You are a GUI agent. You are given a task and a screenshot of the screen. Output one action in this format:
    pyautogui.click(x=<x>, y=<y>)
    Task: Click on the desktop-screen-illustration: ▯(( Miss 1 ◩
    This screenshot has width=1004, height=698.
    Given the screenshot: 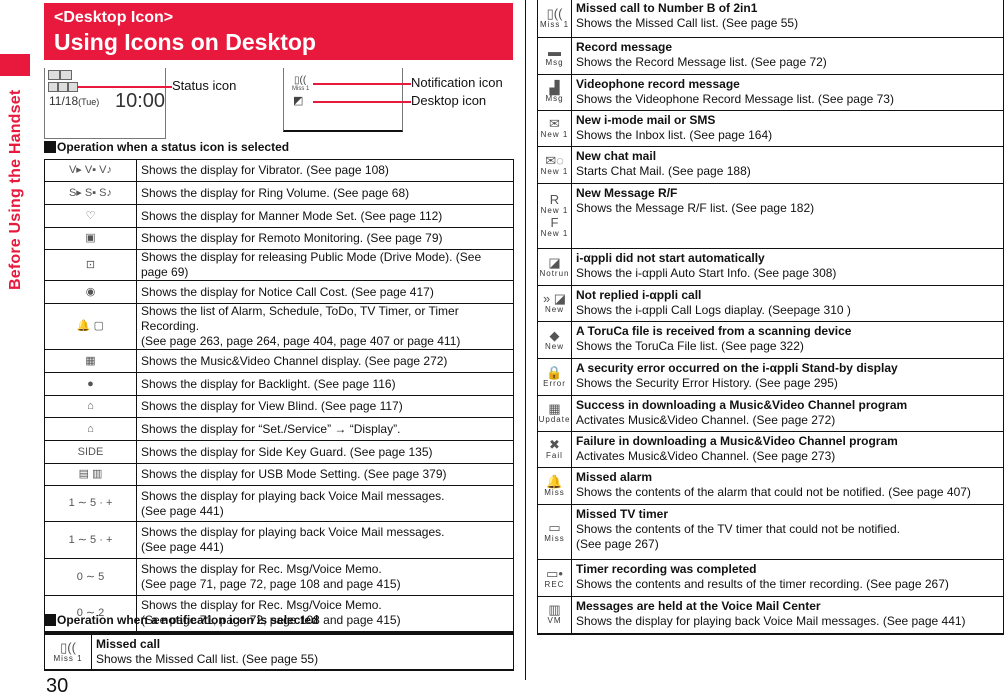 What is the action you would take?
    pyautogui.click(x=343, y=100)
    